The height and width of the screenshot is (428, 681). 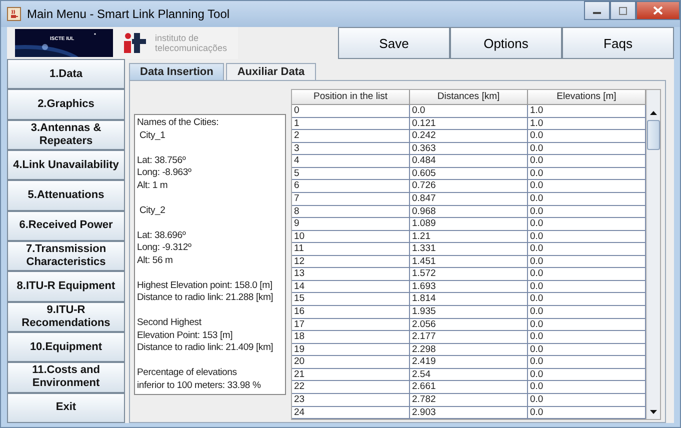 I want to click on tab: Auxiliar Data, so click(x=271, y=71).